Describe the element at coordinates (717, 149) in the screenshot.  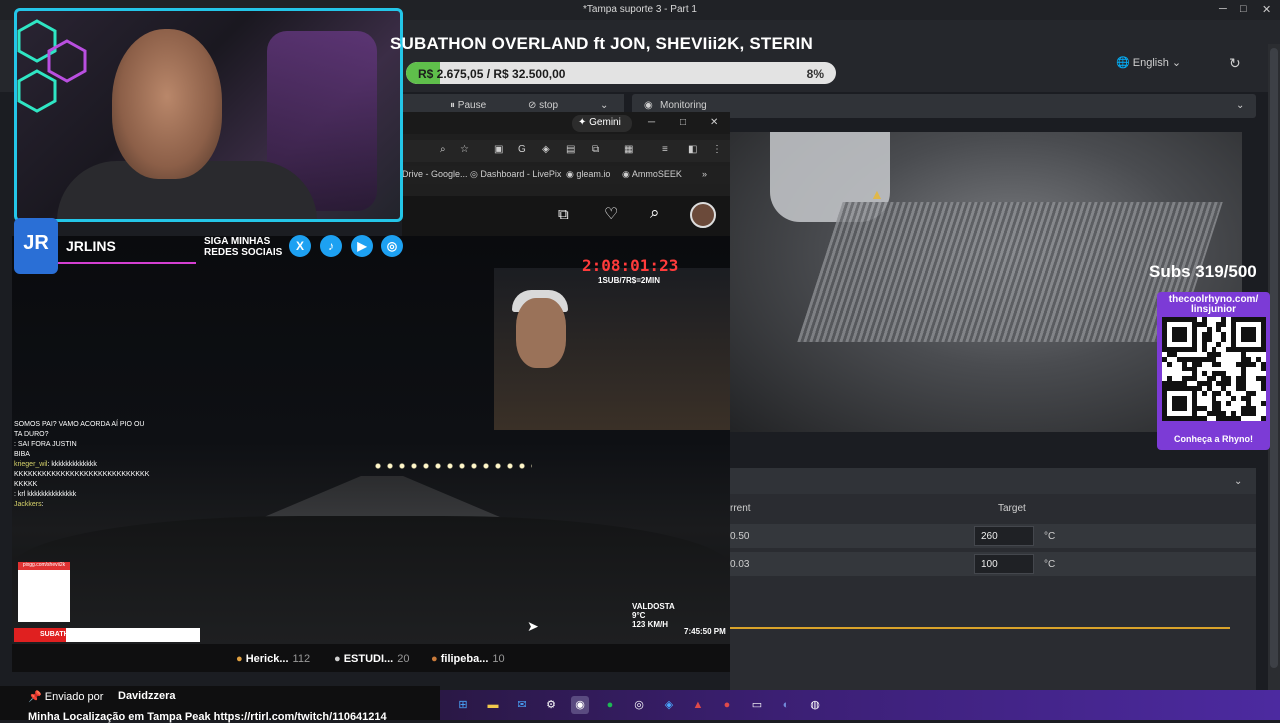
I see `more-icon: ⋮` at that location.